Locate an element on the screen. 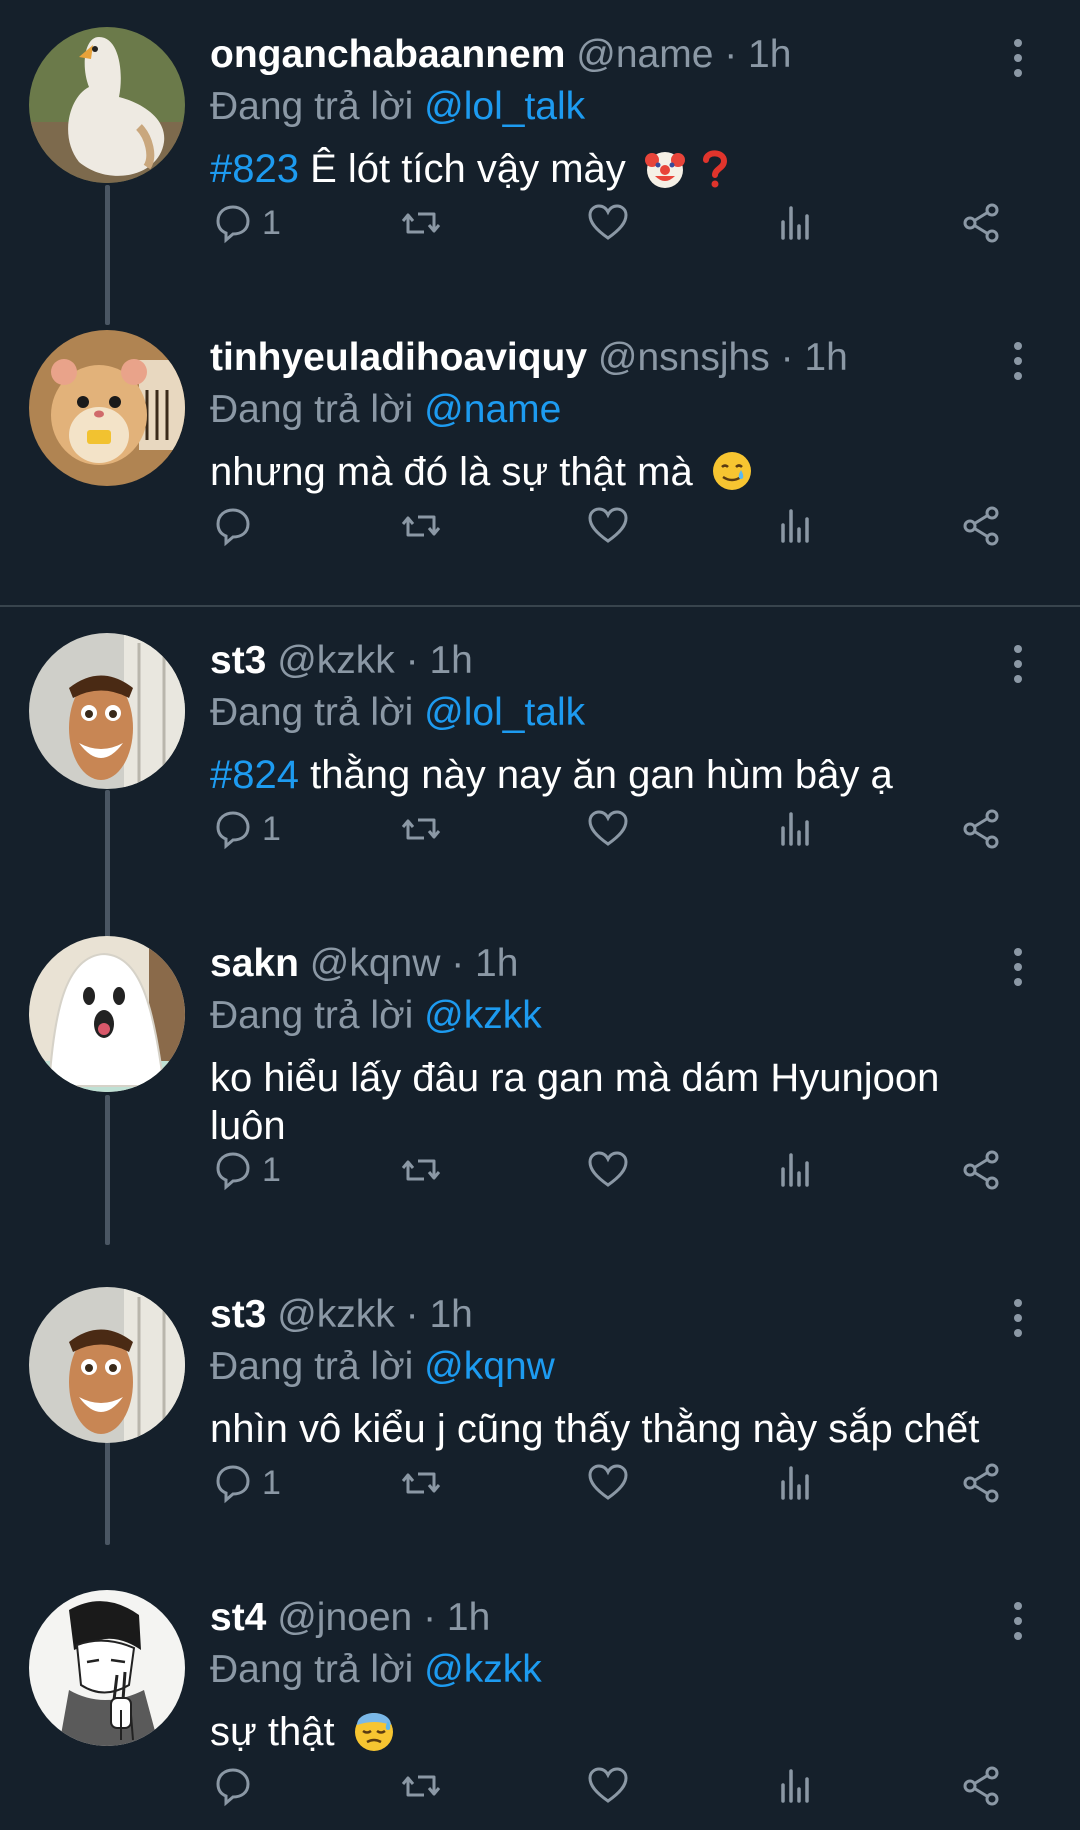 Image resolution: width=1080 pixels, height=1830 pixels. tweet-text-content: sự thật is located at coordinates (272, 1732).